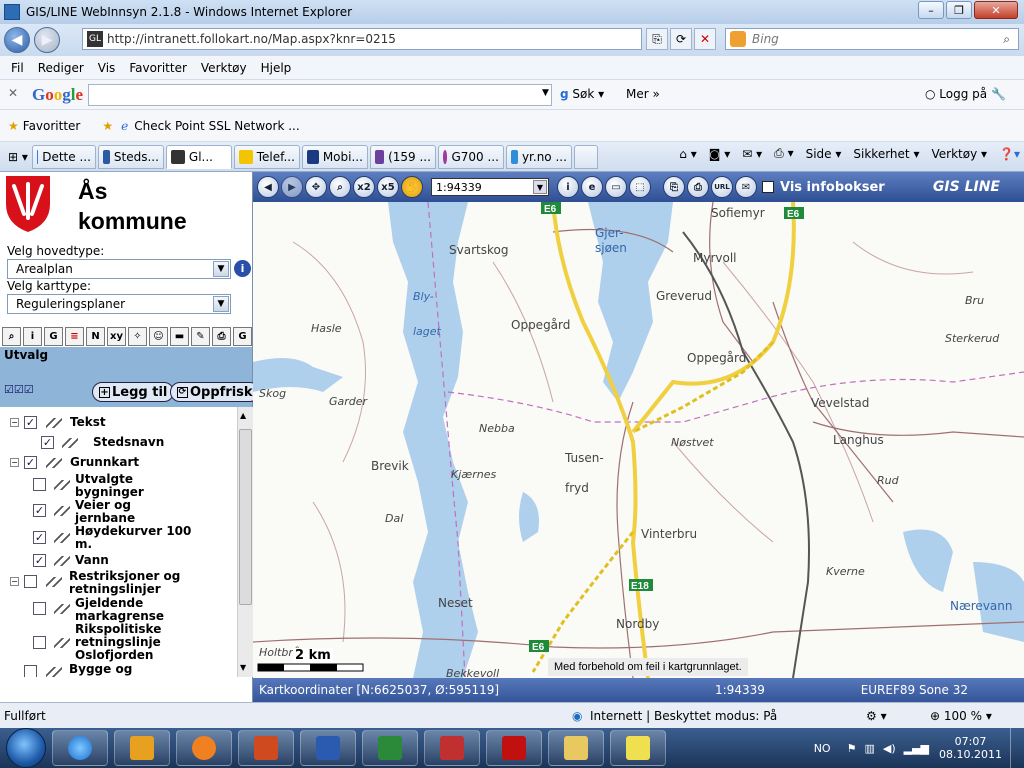  Describe the element at coordinates (852, 748) in the screenshot. I see `flag-icon: ⚑` at that location.